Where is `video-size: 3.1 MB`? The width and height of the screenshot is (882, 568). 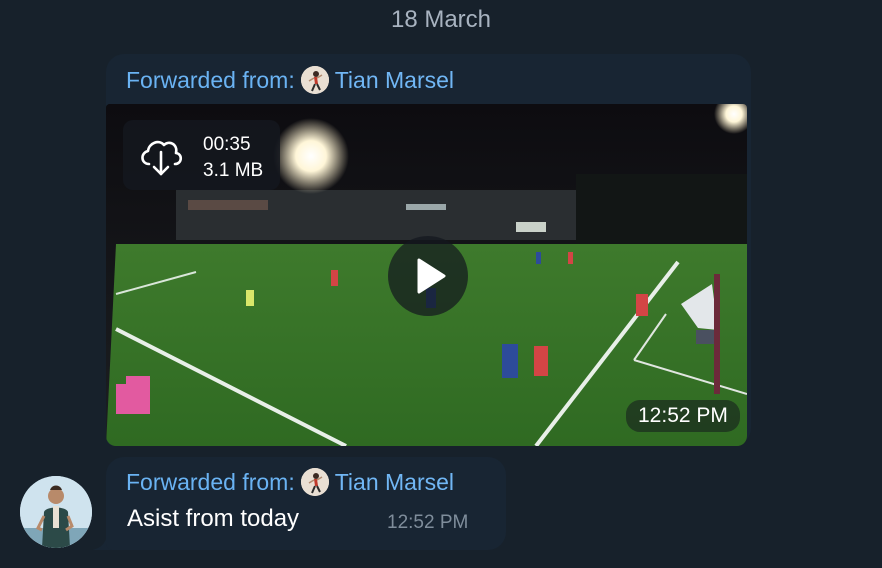
video-size: 3.1 MB is located at coordinates (233, 170).